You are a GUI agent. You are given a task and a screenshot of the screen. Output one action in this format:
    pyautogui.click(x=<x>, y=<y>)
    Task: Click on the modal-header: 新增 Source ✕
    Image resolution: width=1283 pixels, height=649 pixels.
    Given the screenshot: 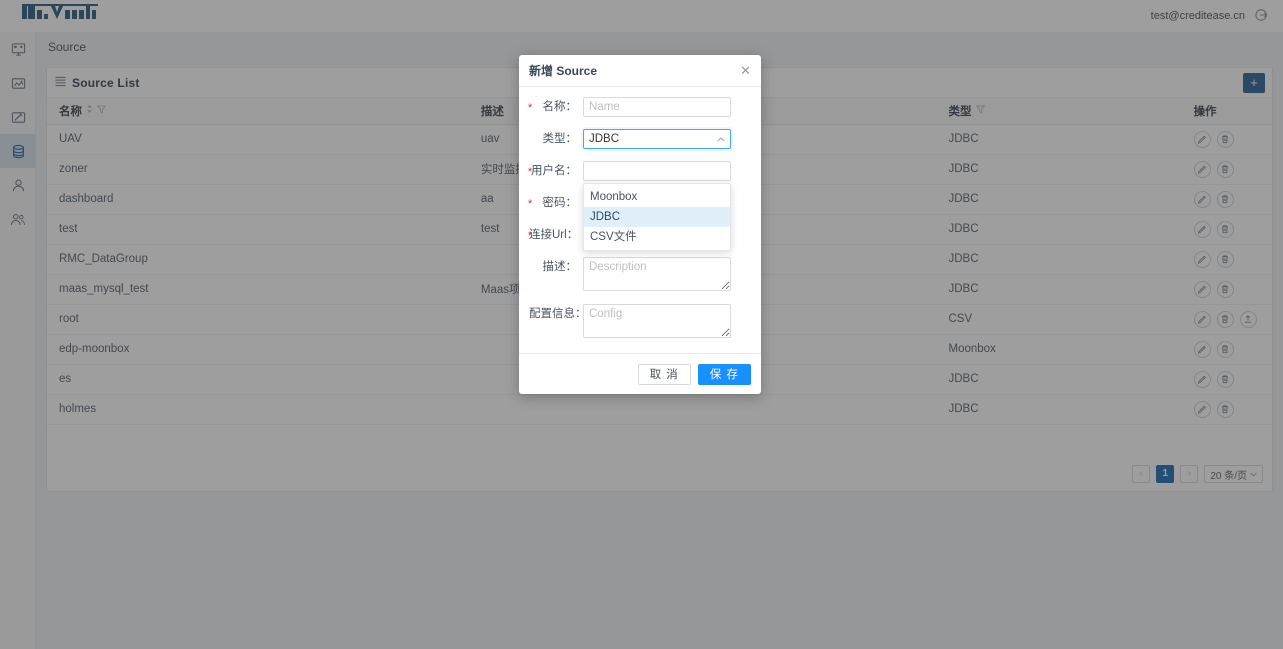 What is the action you would take?
    pyautogui.click(x=640, y=71)
    